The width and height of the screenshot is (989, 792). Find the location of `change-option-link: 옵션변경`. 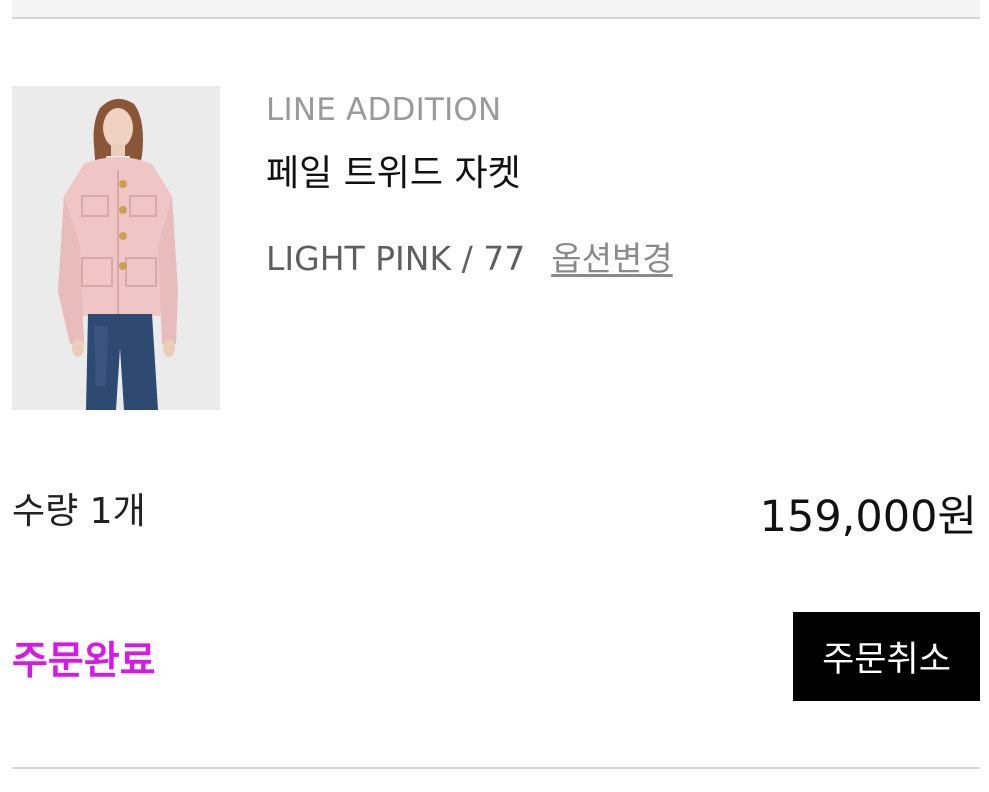

change-option-link: 옵션변경 is located at coordinates (611, 256).